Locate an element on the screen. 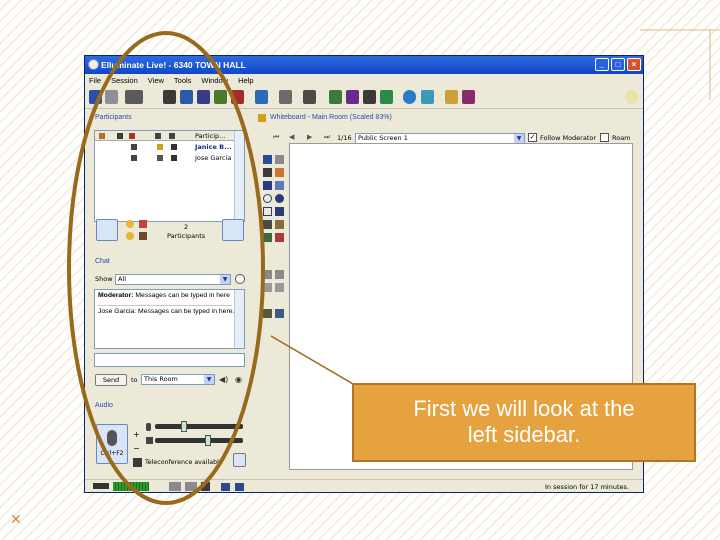  callout-box: First we will look at the left sidebar. is located at coordinates (524, 422).